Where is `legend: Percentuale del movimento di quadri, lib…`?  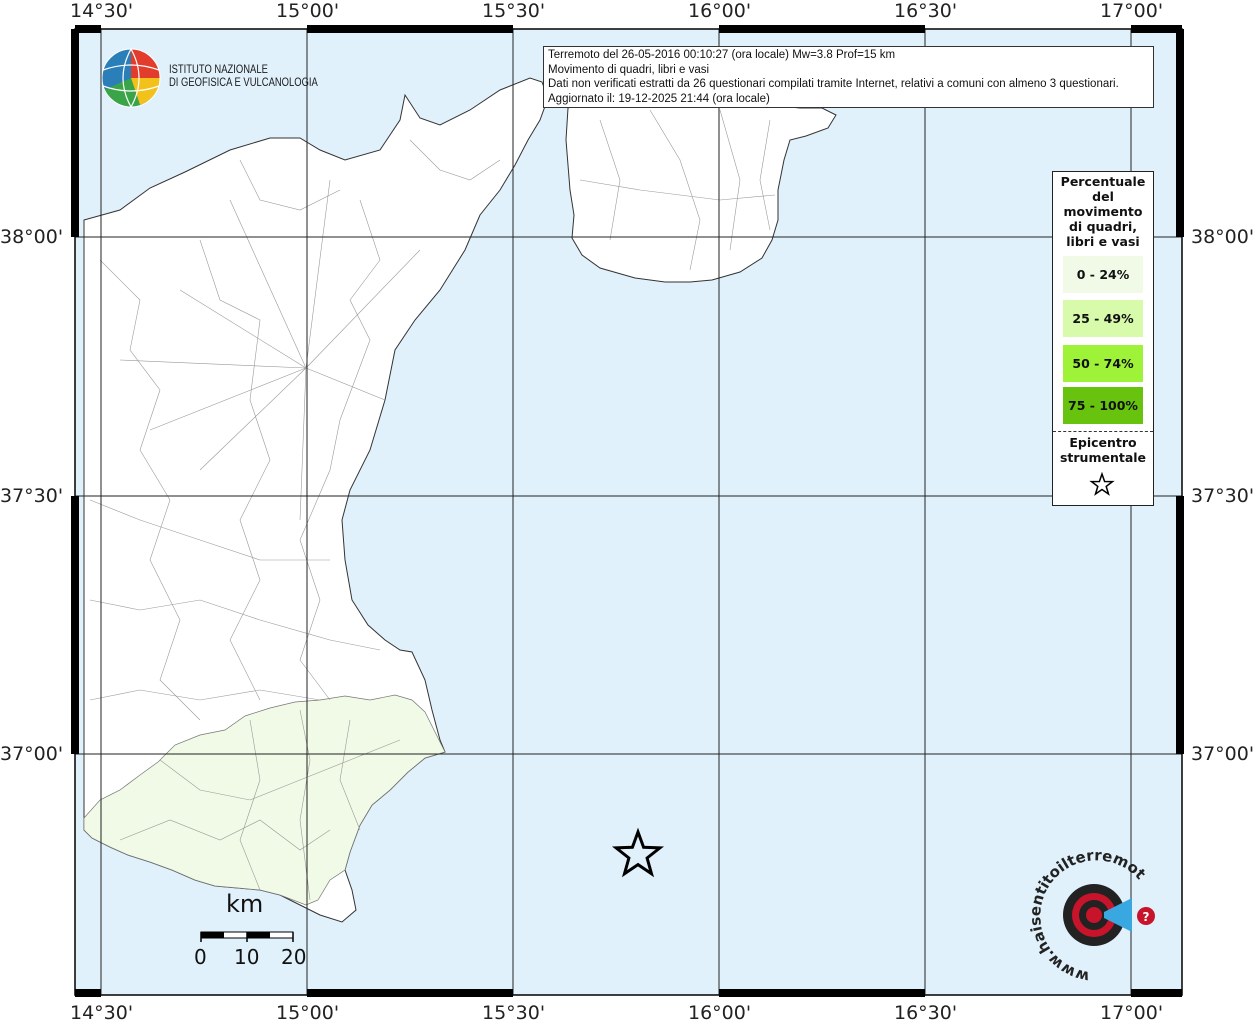
legend: Percentuale del movimento di quadri, lib… is located at coordinates (1103, 338).